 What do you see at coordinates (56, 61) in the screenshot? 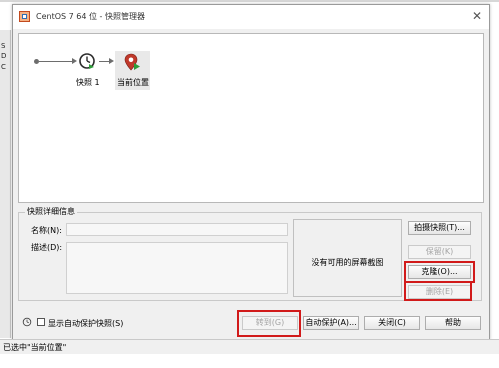
I see `tree-connector` at bounding box center [56, 61].